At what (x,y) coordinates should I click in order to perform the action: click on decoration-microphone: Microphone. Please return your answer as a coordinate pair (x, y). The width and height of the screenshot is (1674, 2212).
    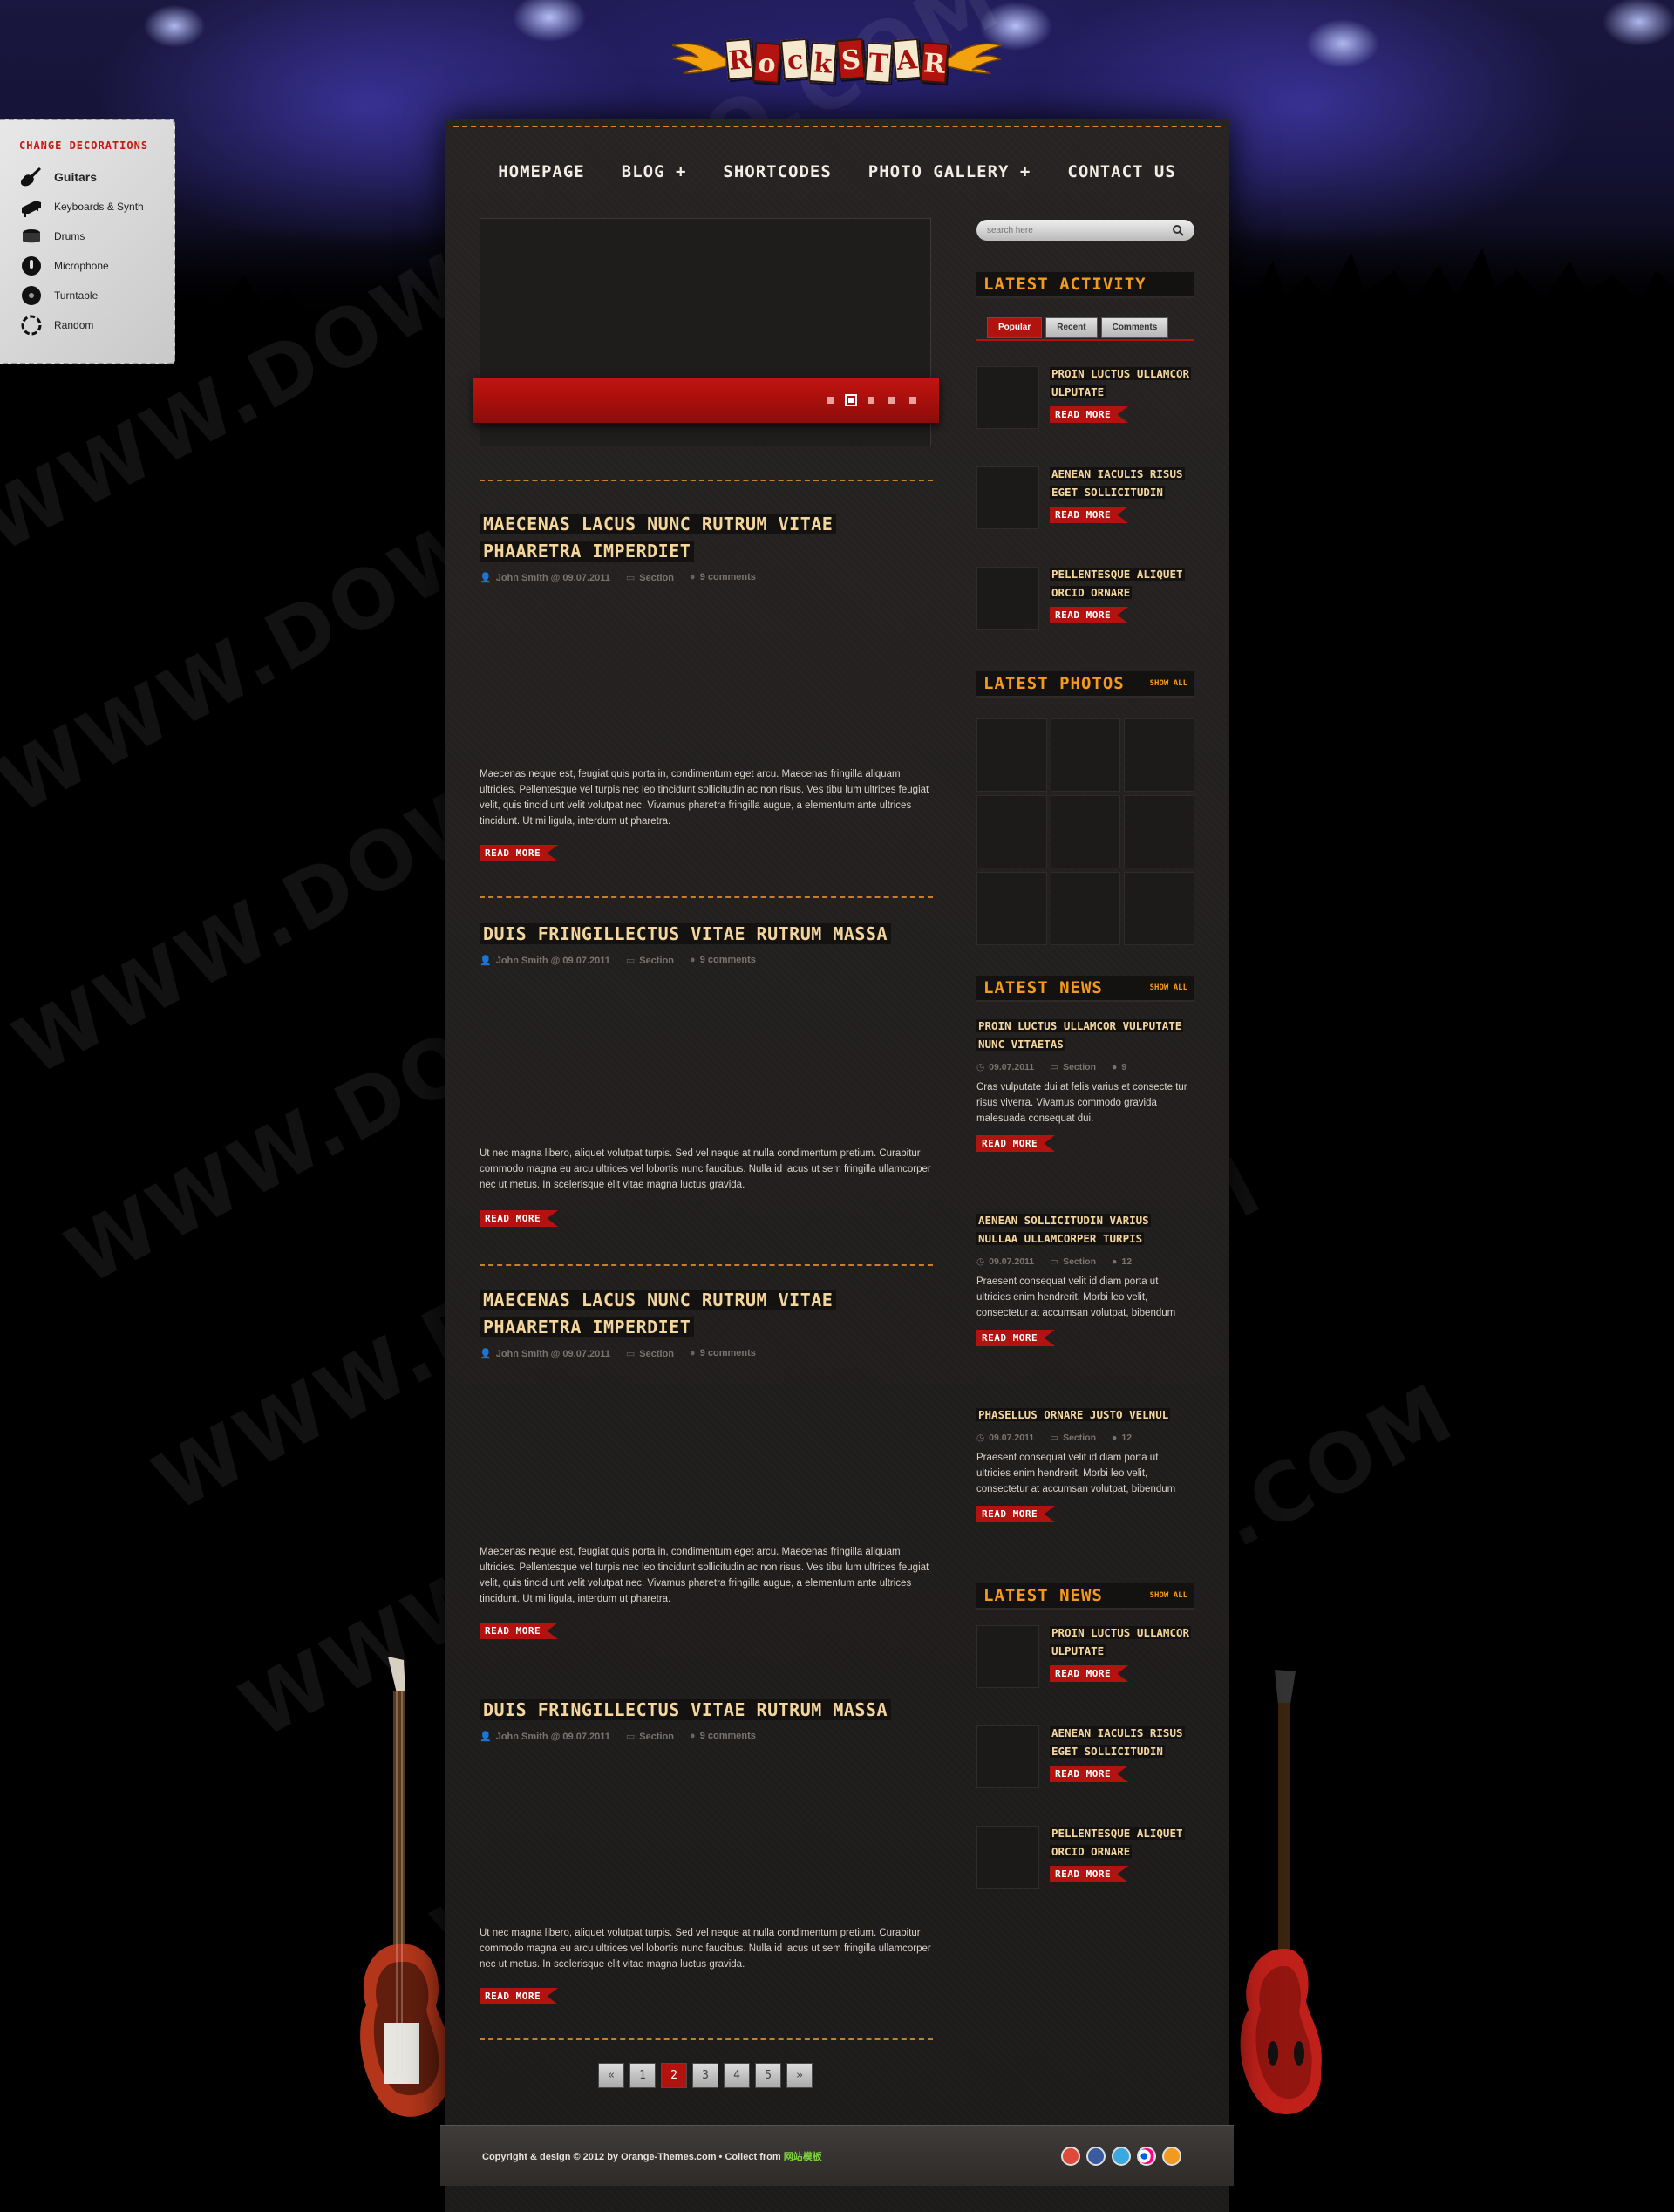
    Looking at the image, I should click on (96, 266).